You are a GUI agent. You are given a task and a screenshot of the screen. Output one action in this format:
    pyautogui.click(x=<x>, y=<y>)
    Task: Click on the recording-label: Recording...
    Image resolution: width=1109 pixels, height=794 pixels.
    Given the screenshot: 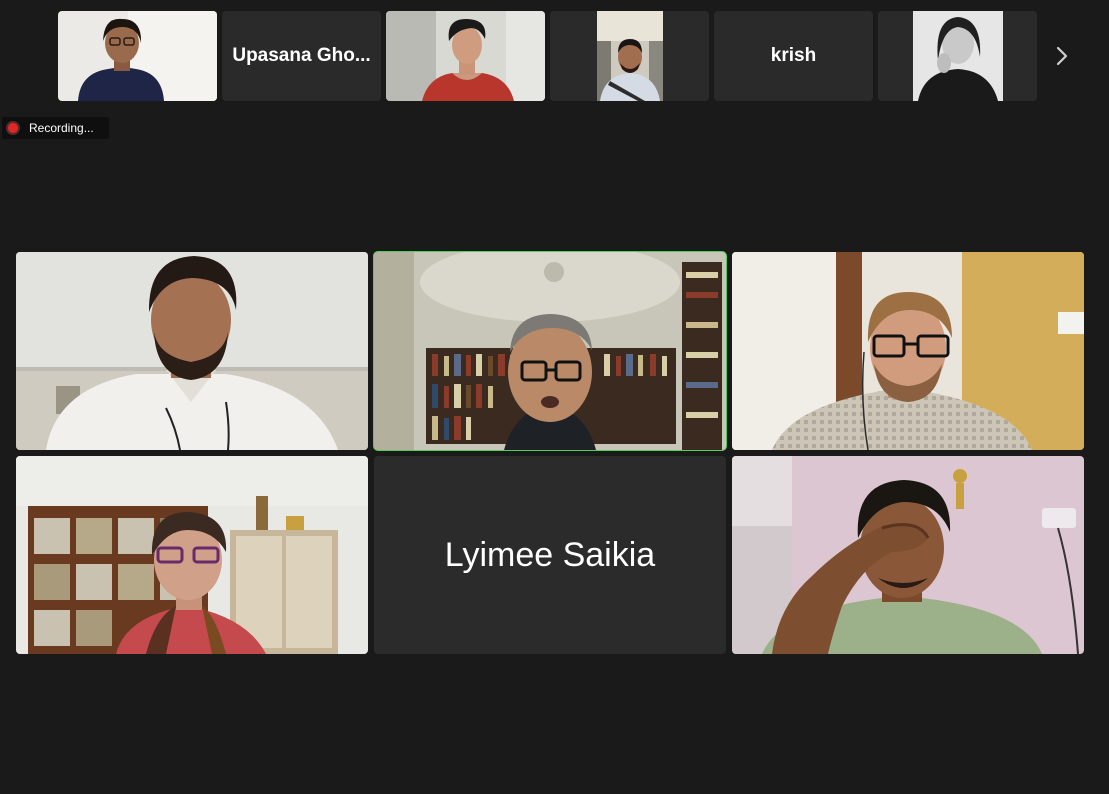 What is the action you would take?
    pyautogui.click(x=61, y=128)
    